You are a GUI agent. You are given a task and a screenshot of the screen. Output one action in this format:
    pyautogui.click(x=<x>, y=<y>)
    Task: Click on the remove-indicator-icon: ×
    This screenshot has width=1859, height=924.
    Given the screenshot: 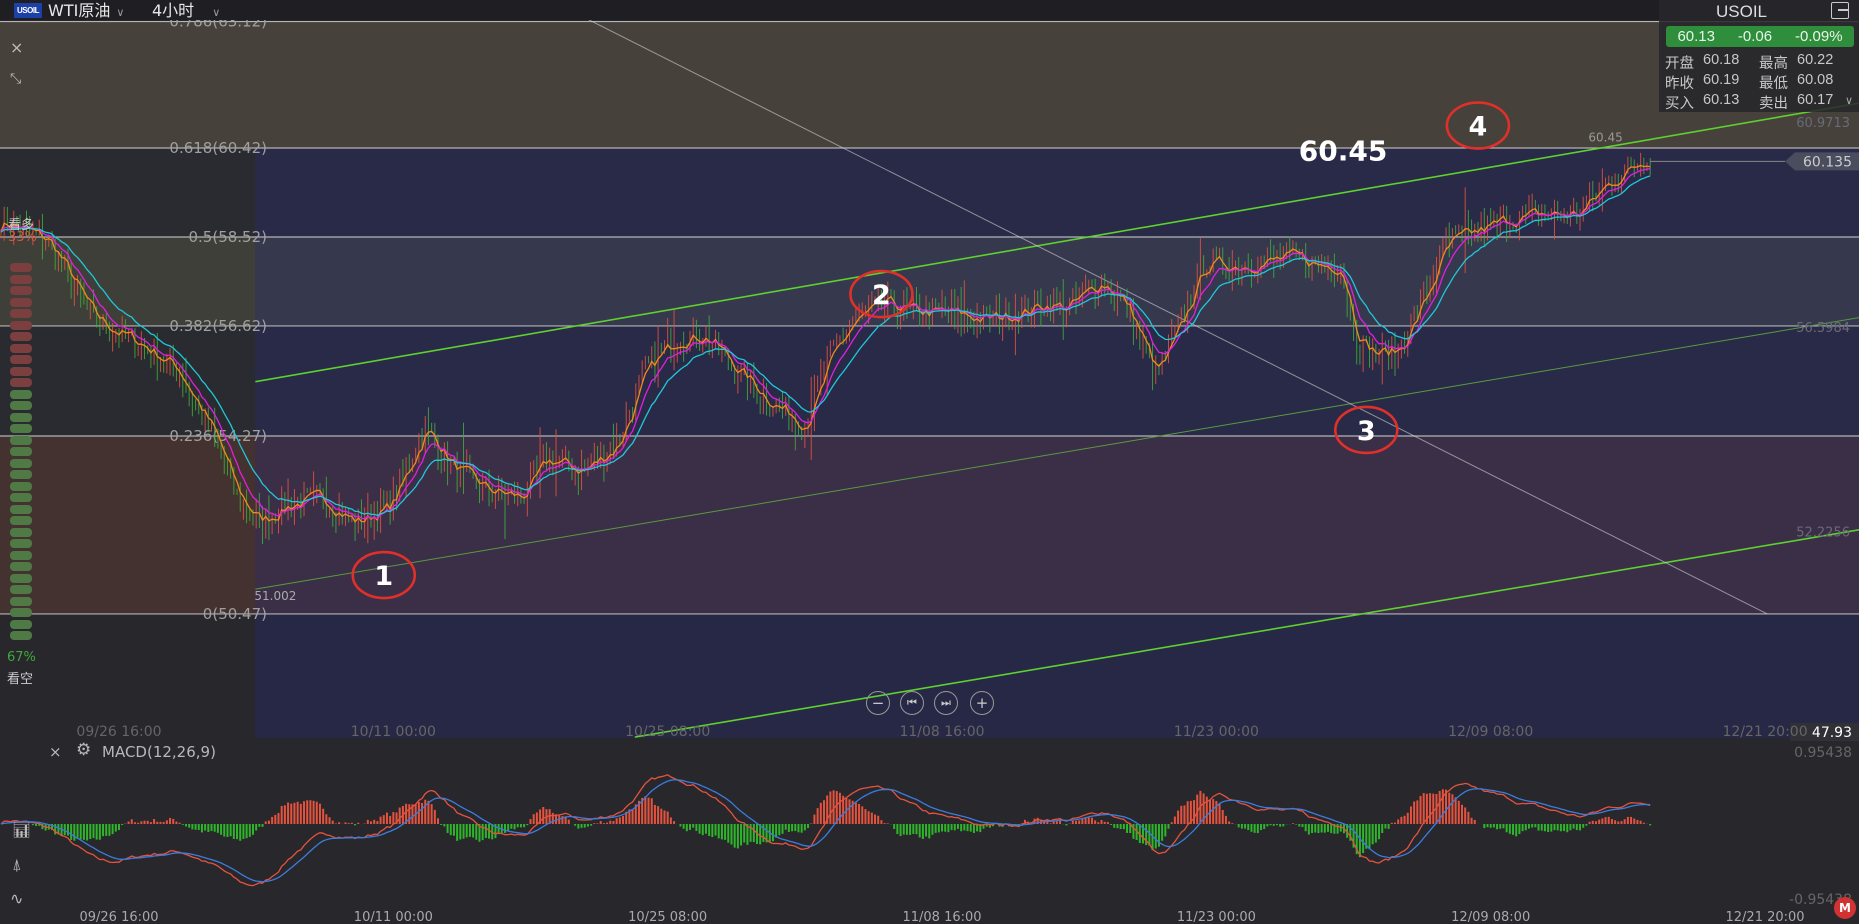 What is the action you would take?
    pyautogui.click(x=55, y=752)
    